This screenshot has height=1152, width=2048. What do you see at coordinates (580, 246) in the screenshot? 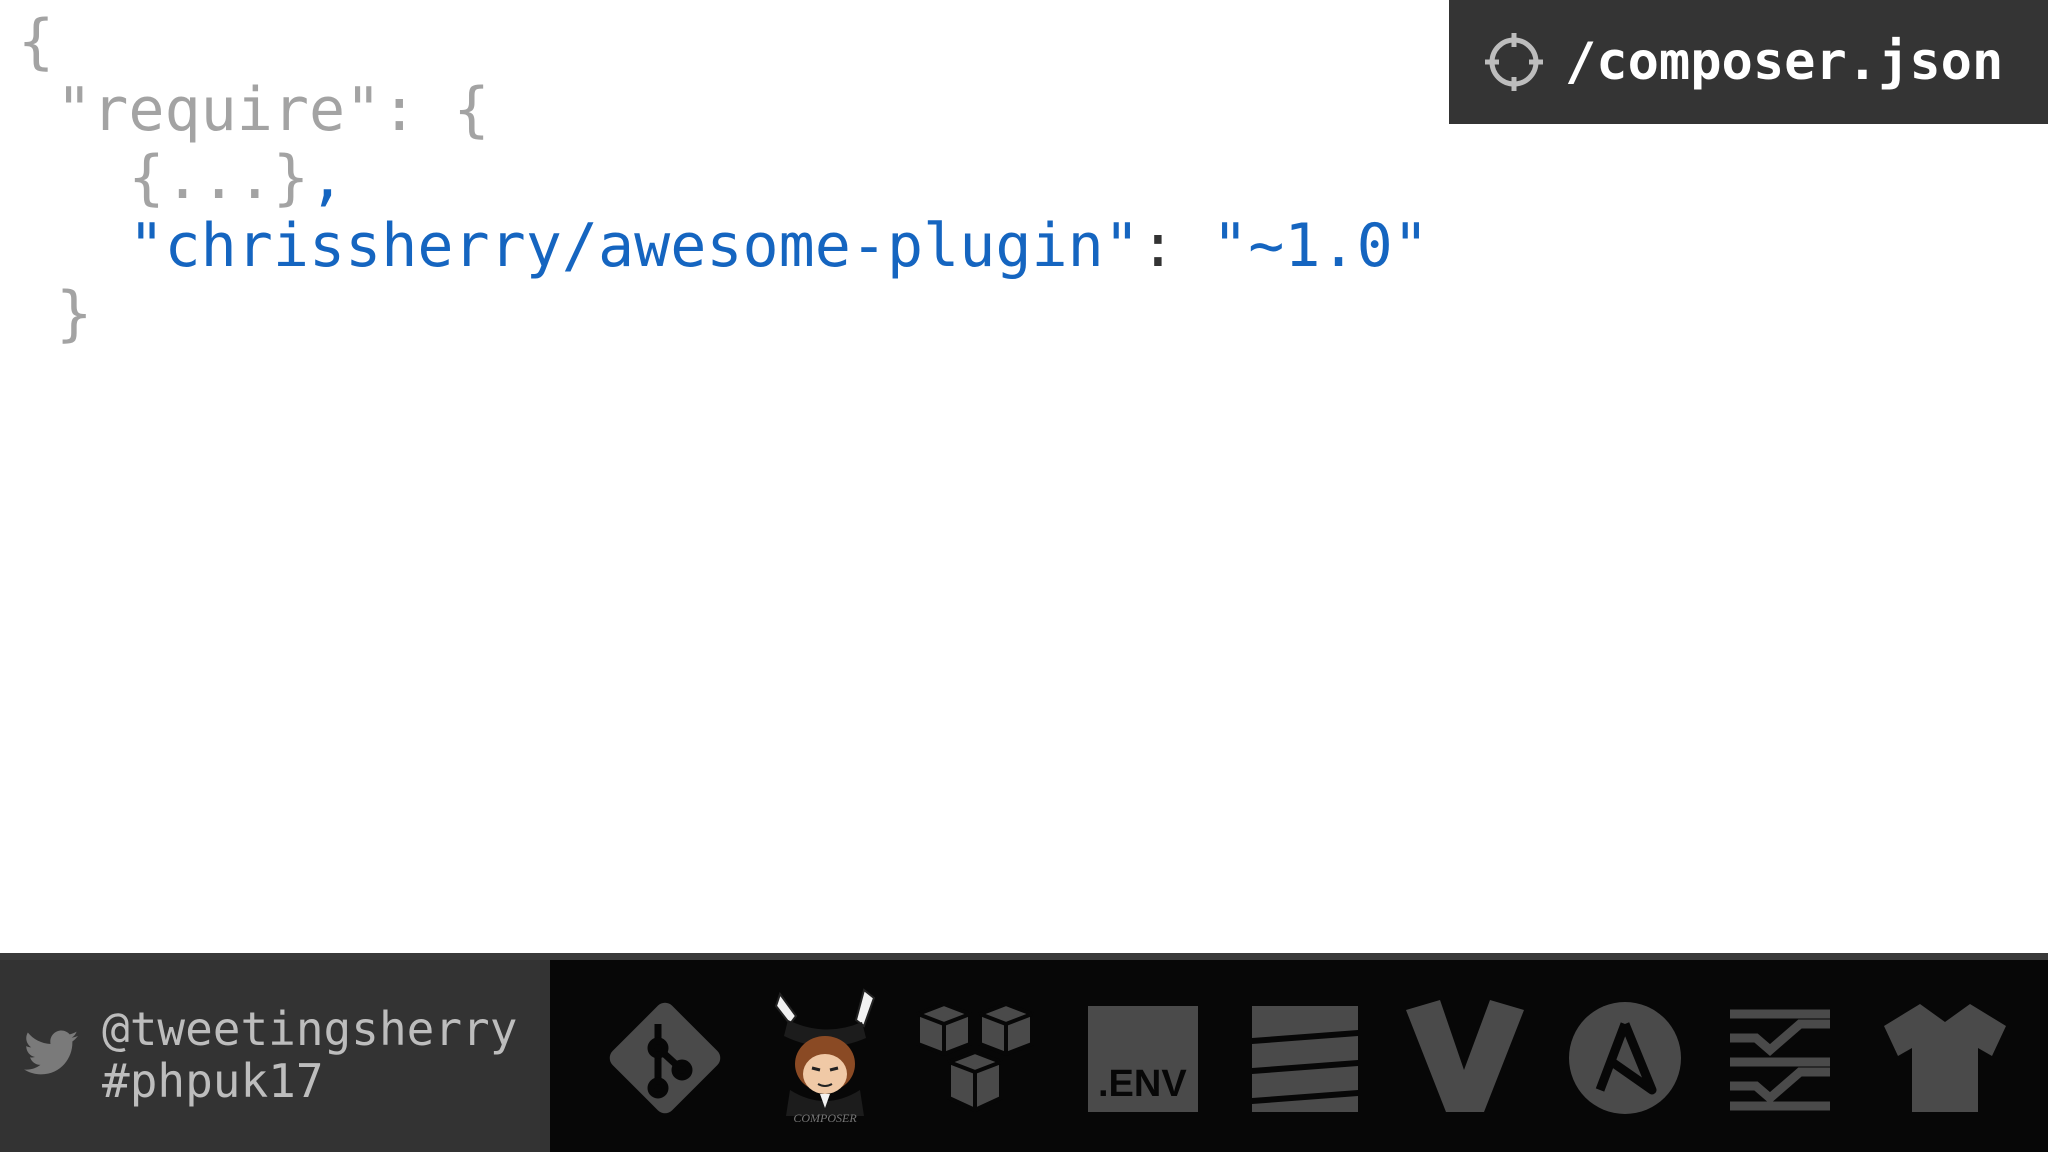
I see `code-plugin-key: "chrissherry/awesome-plugin"` at bounding box center [580, 246].